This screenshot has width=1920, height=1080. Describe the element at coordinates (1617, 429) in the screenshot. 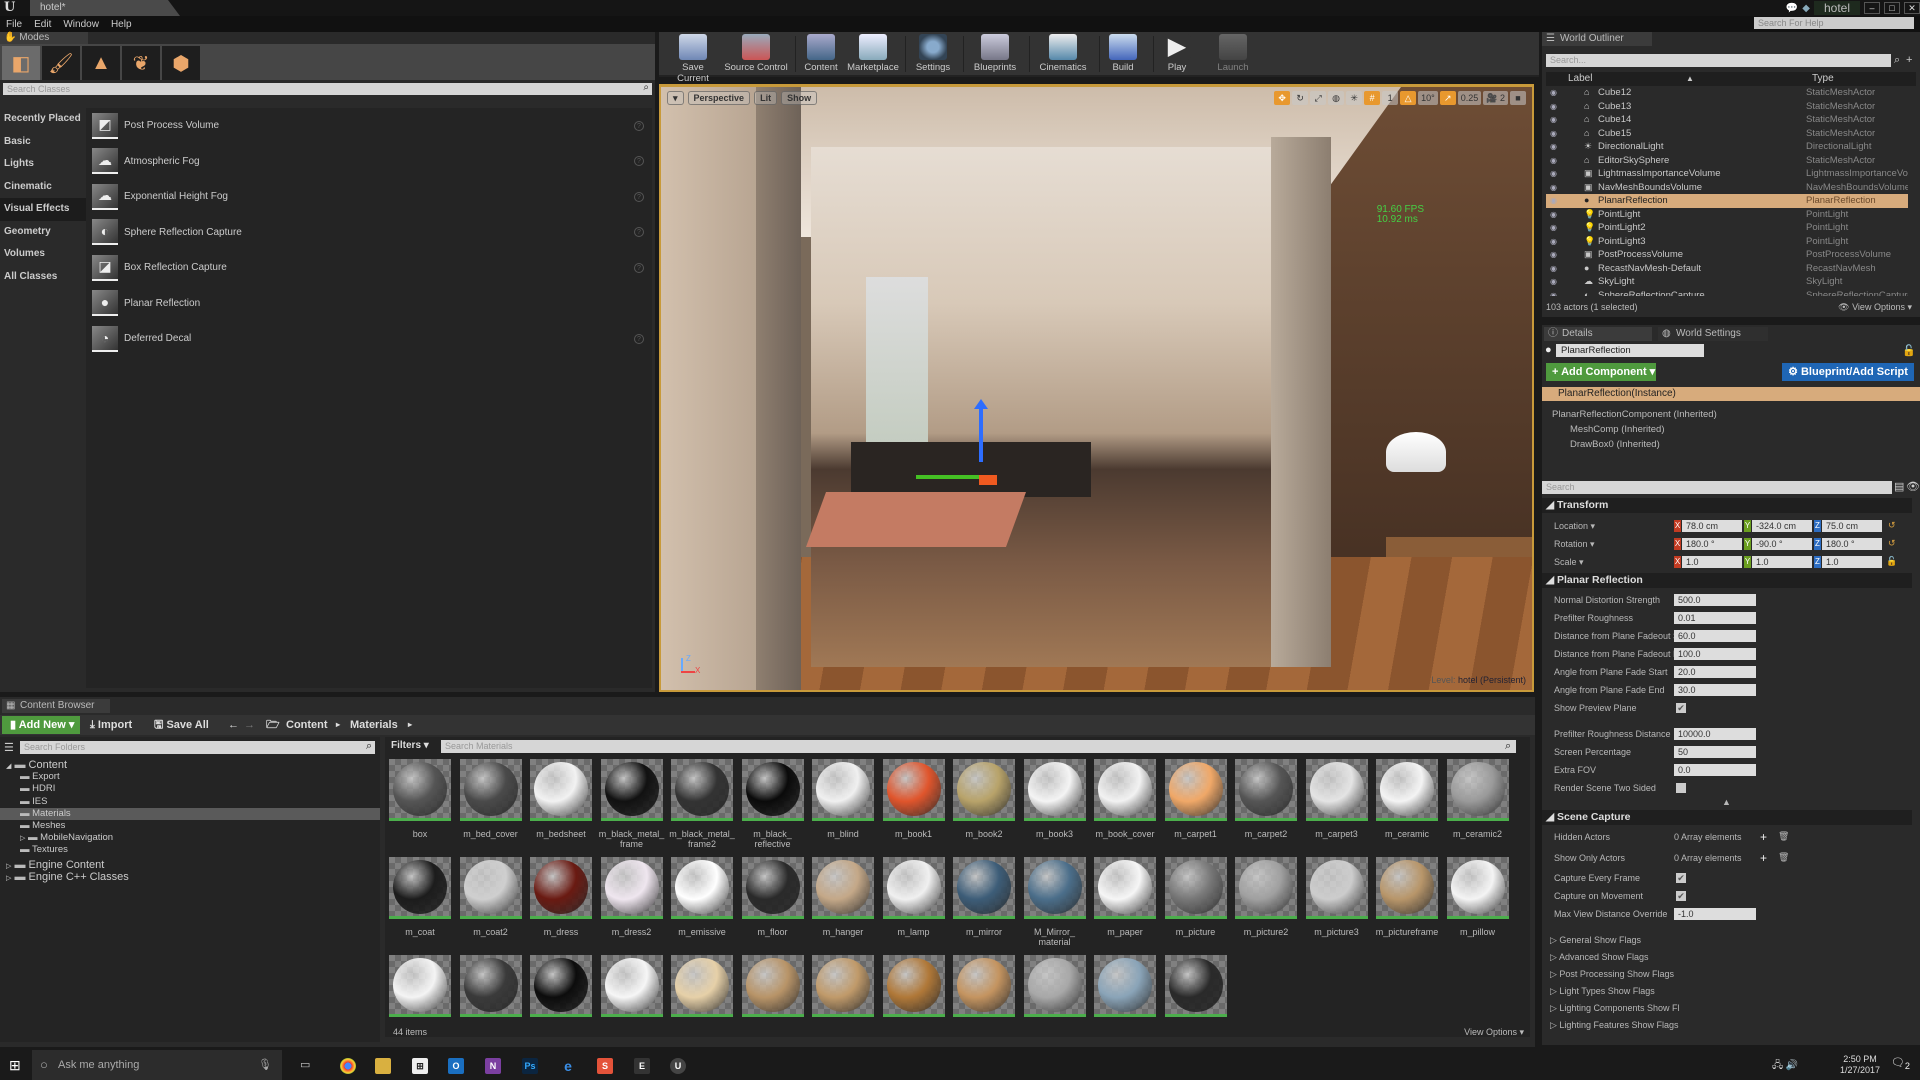

I see `component-mesh: MeshComp (Inherited)` at that location.